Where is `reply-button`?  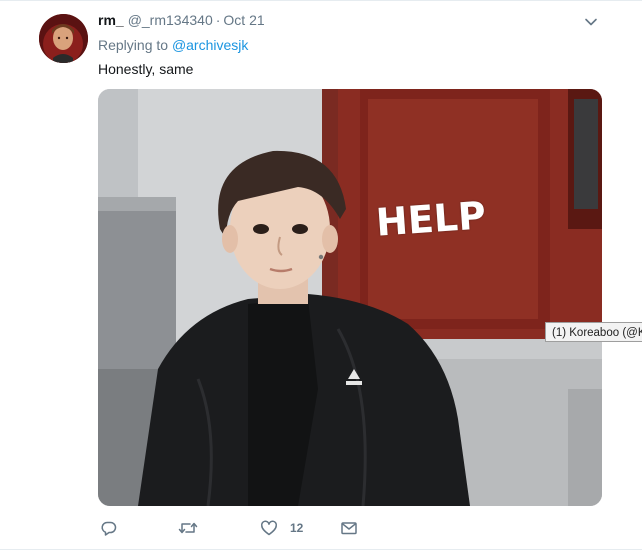
reply-button is located at coordinates (109, 528).